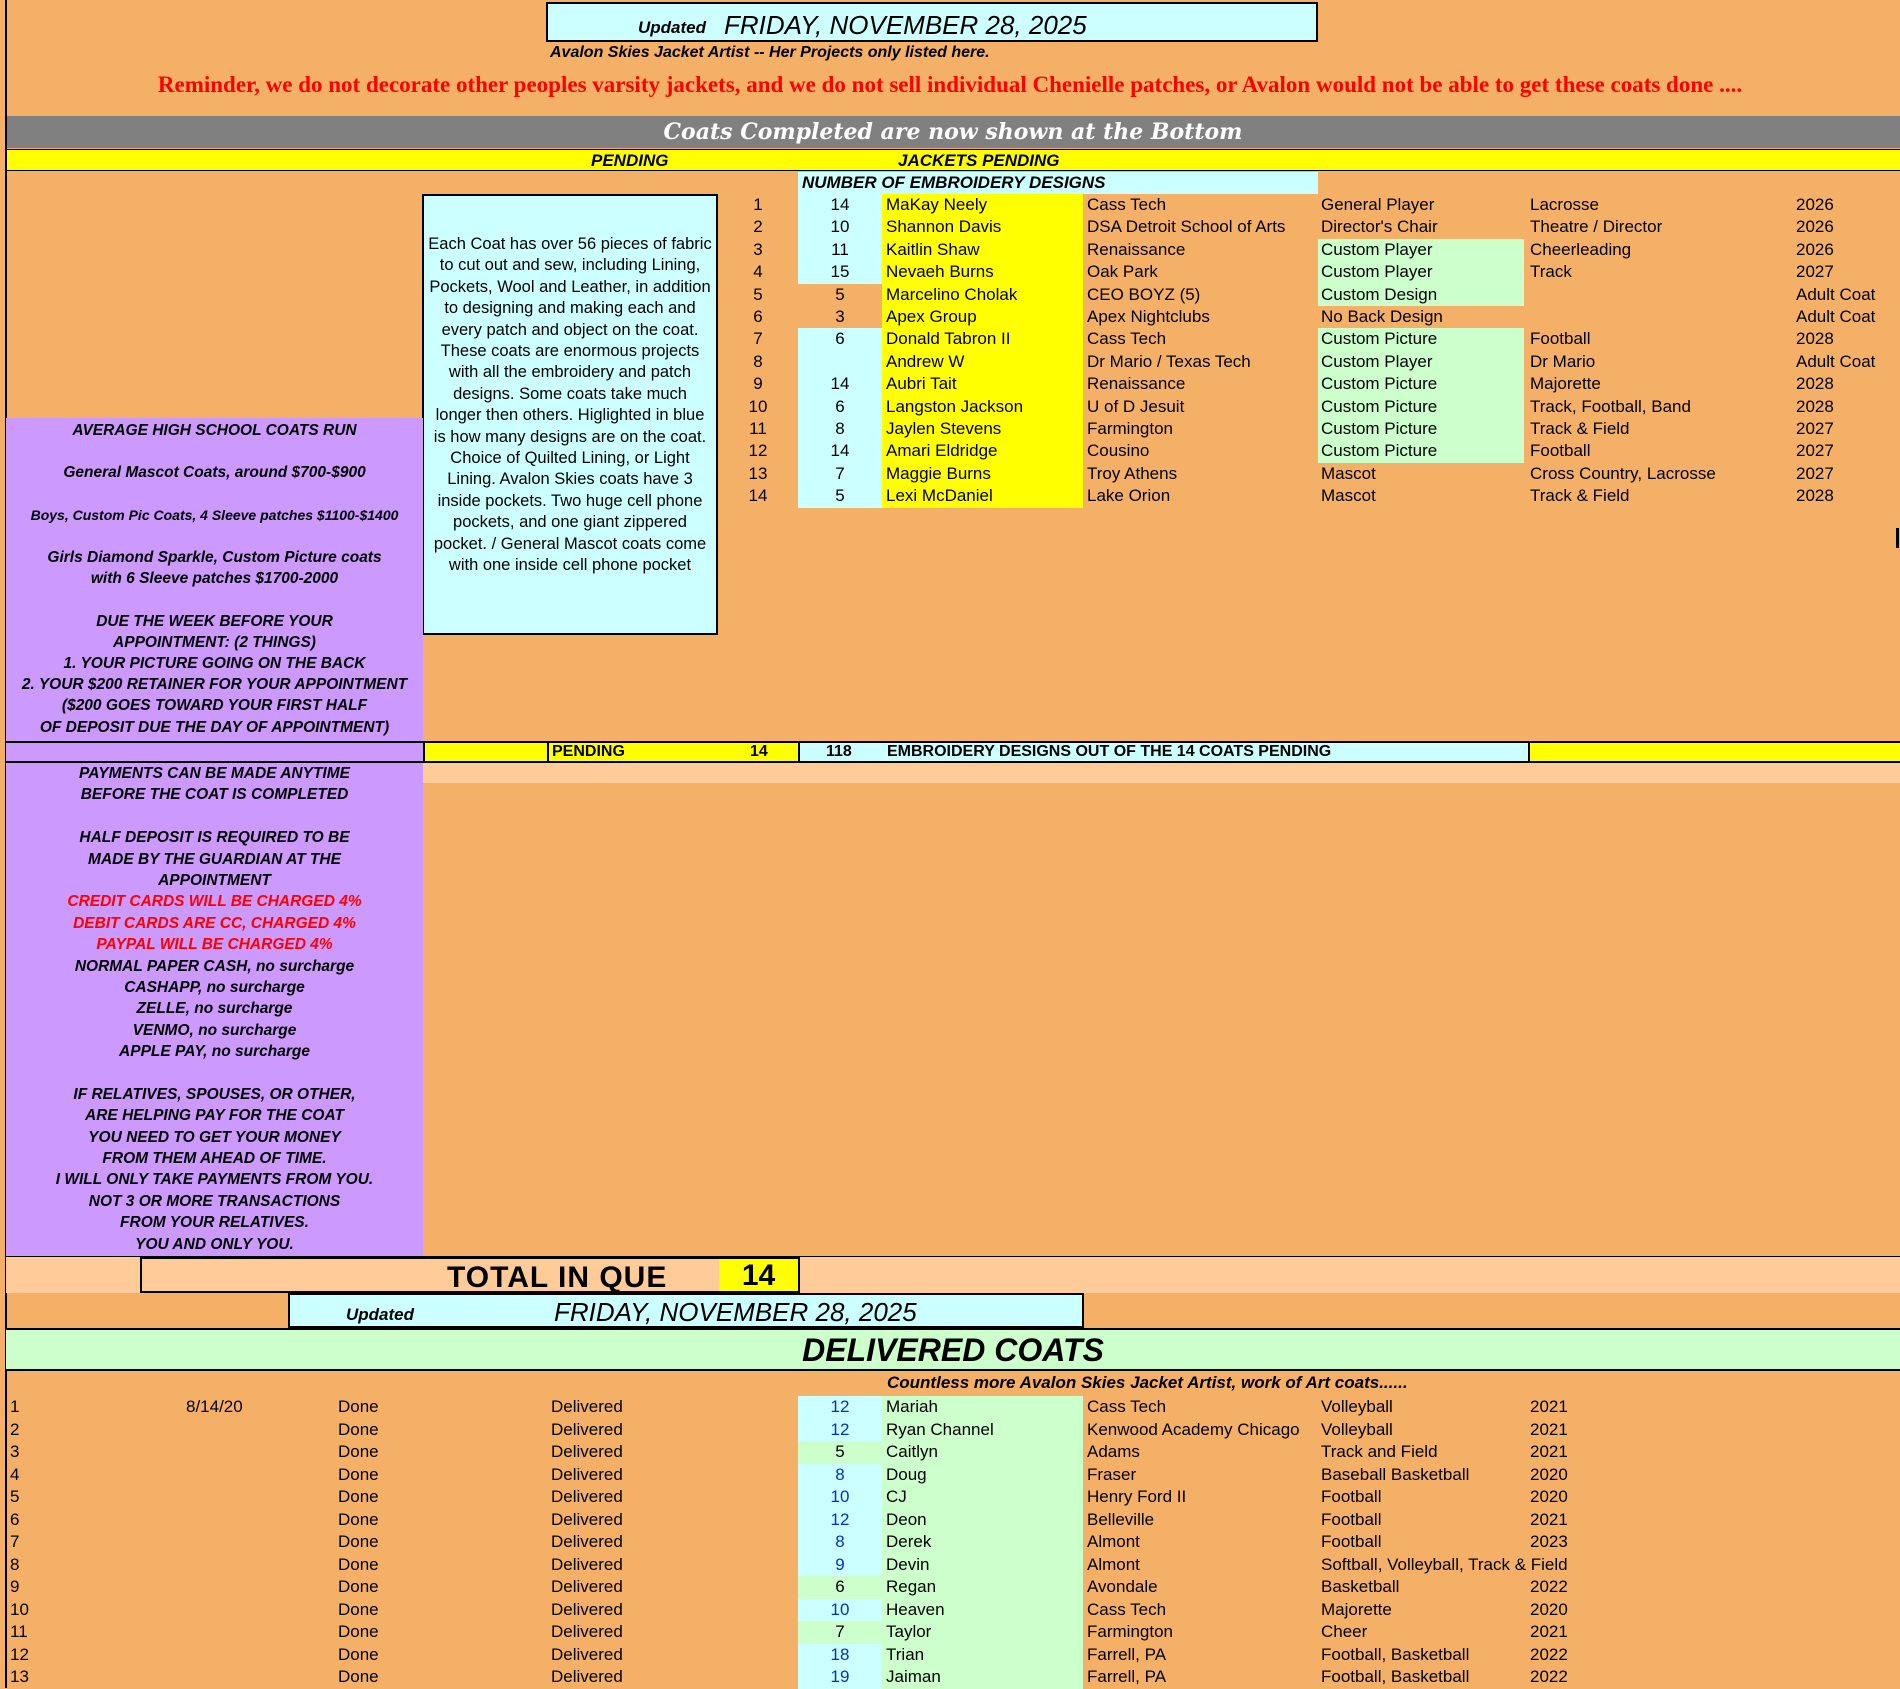  I want to click on student-name: Shannon Davis, so click(944, 227).